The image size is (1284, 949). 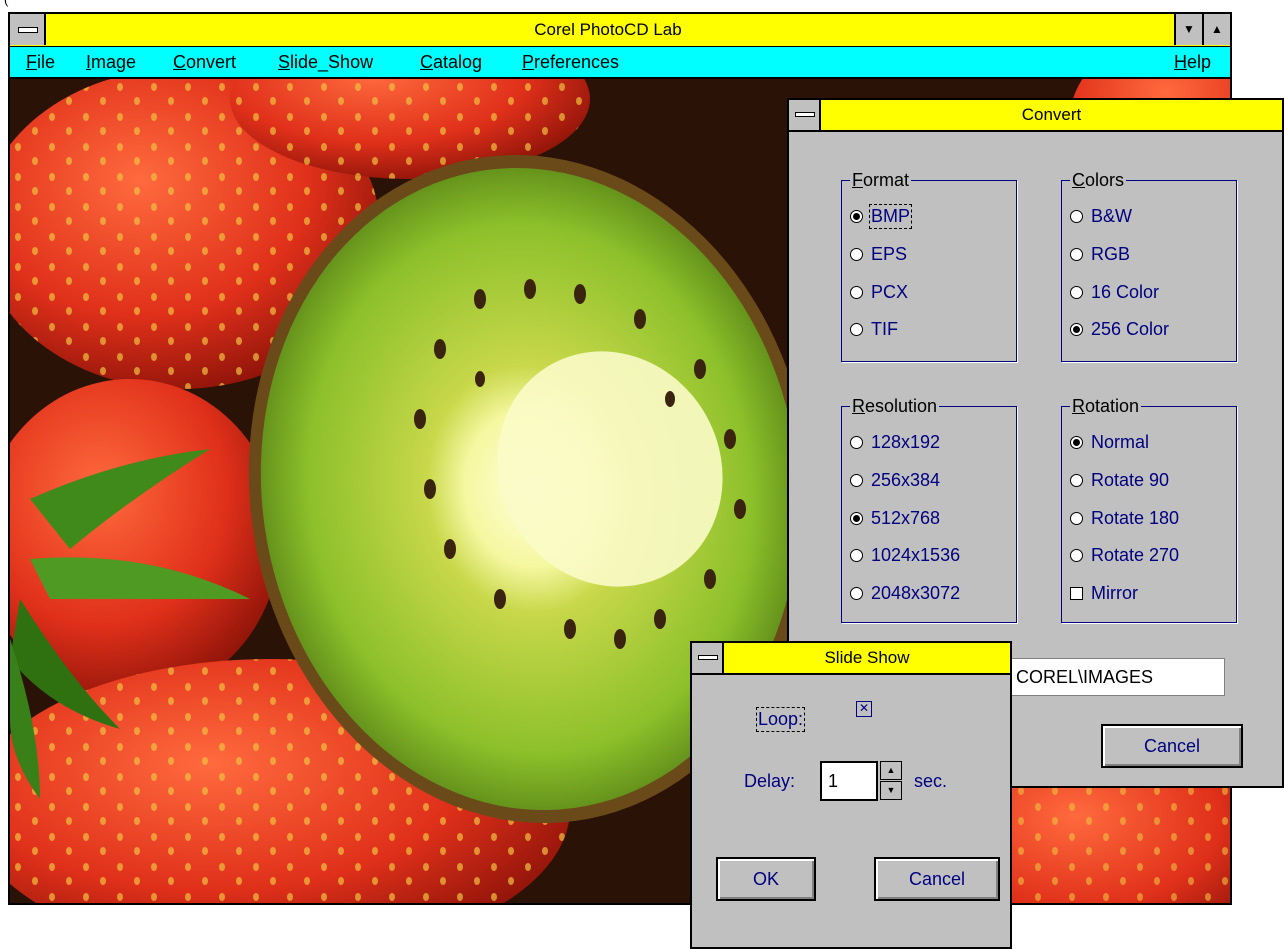 I want to click on mirror-label: Mirror, so click(x=1114, y=592).